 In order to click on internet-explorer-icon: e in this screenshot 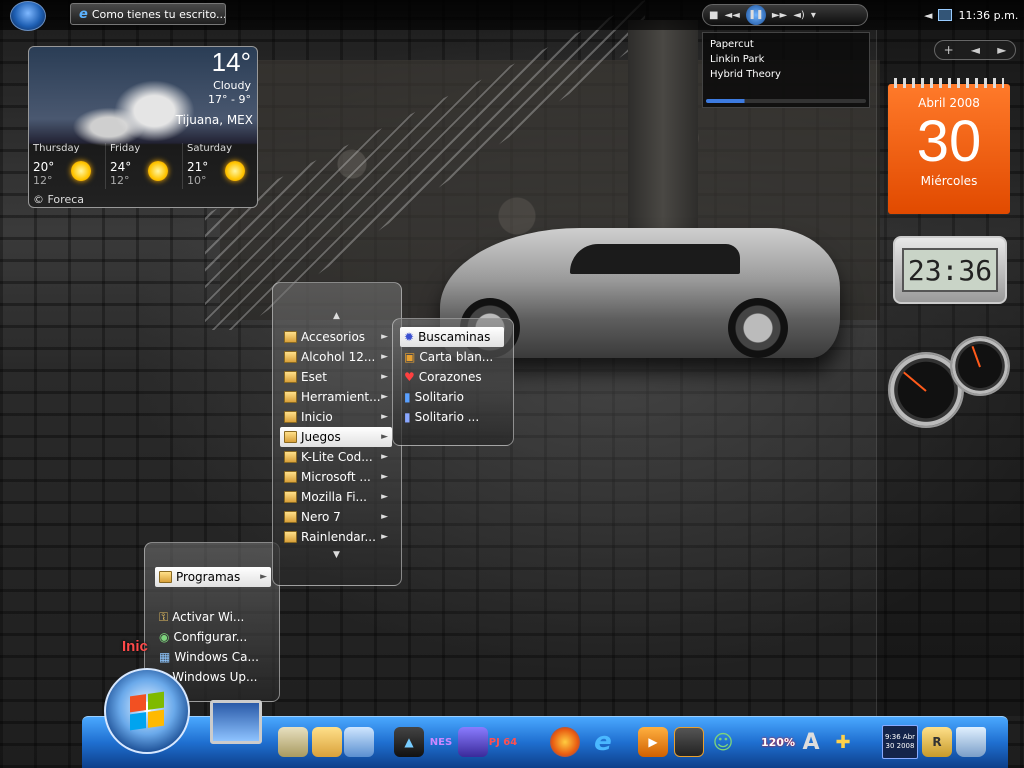, I will do `click(603, 742)`.